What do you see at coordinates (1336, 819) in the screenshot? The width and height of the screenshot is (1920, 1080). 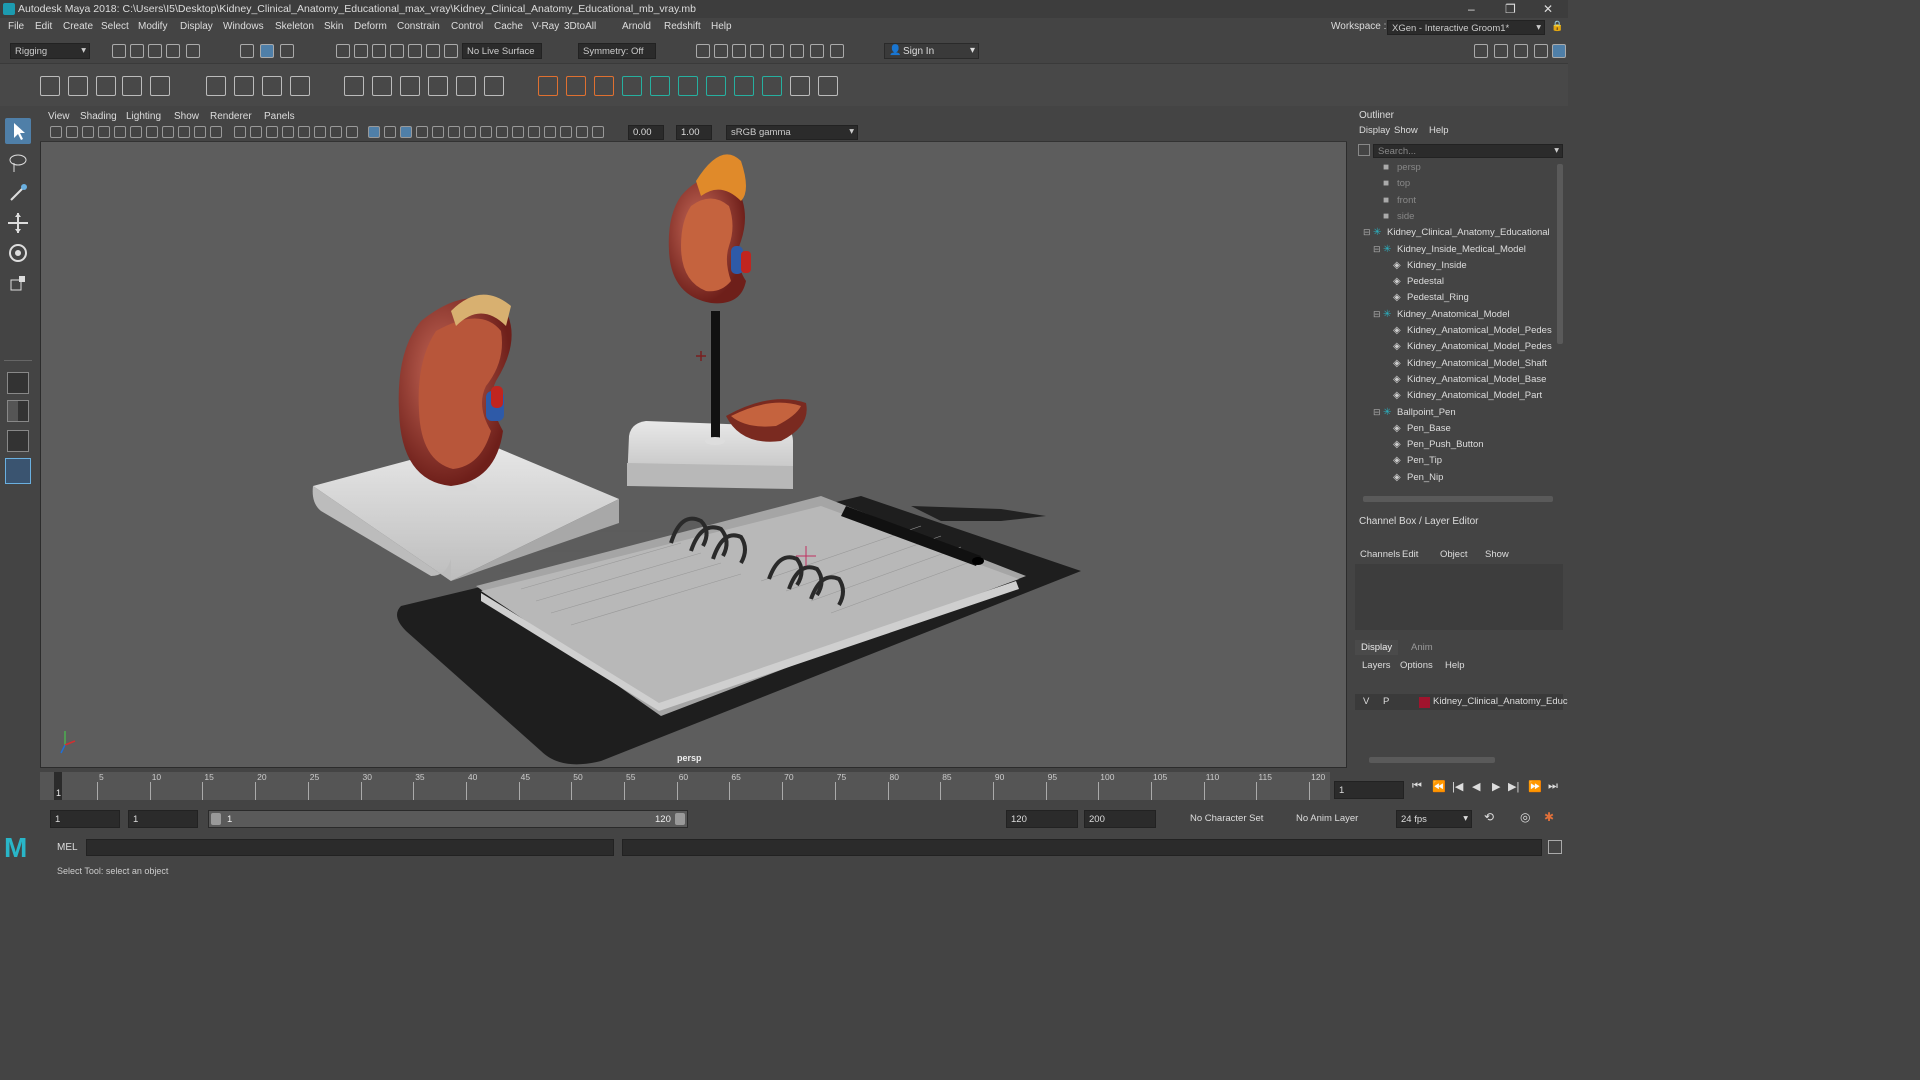 I see `anim-layer-dropdown: No Anim Layer` at bounding box center [1336, 819].